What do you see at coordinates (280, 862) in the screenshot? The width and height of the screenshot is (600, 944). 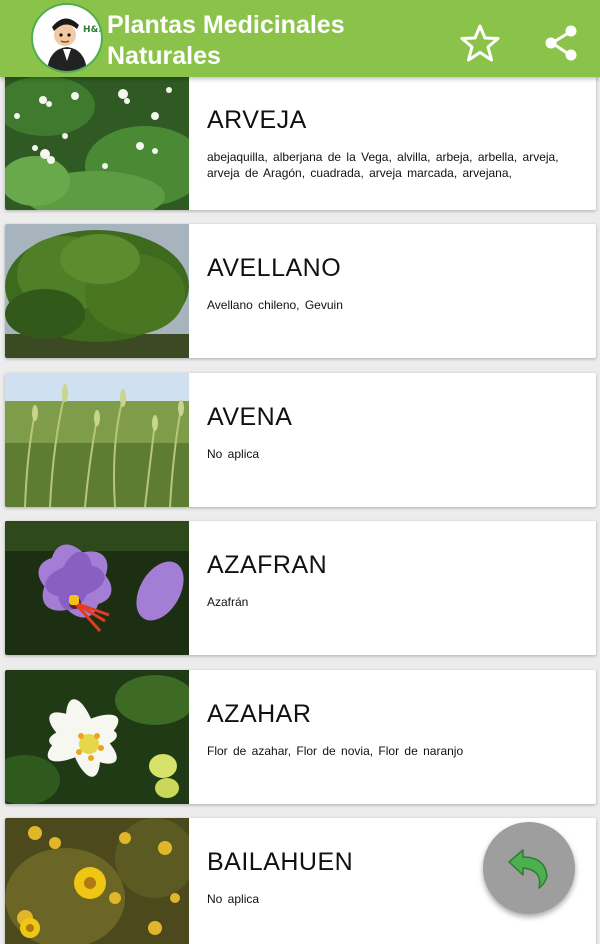 I see `plant-name: BAILAHUEN` at bounding box center [280, 862].